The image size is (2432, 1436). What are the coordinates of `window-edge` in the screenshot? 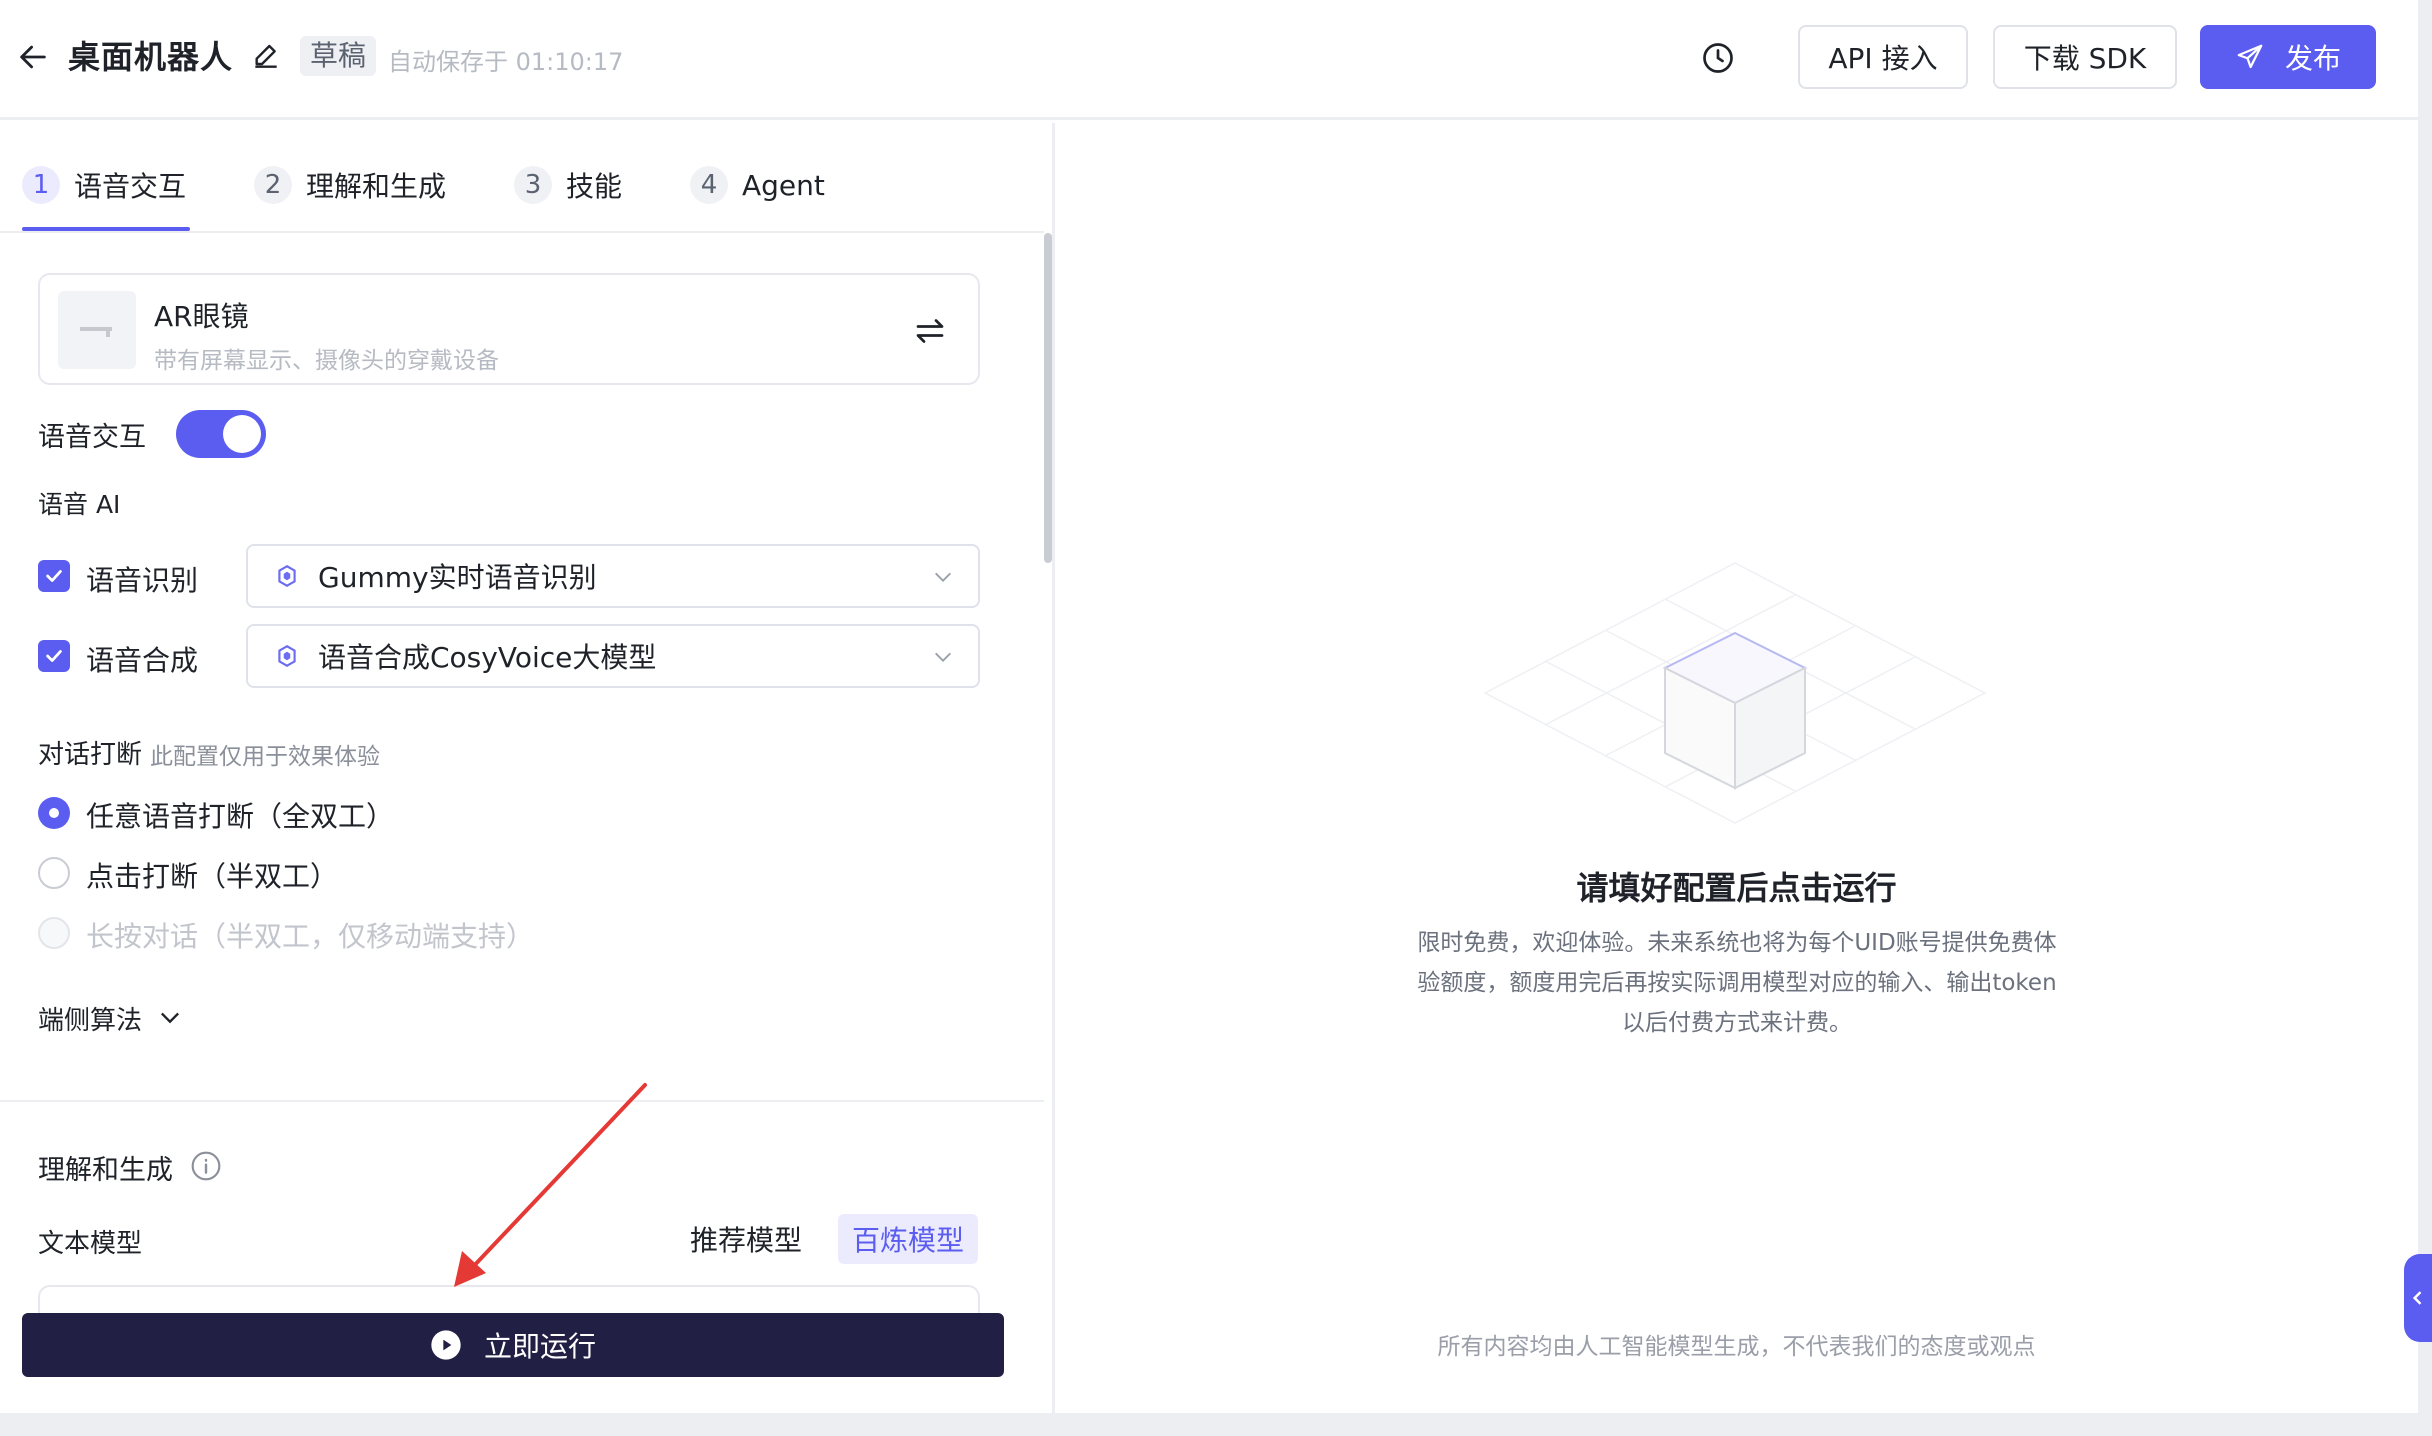 It's located at (2425, 706).